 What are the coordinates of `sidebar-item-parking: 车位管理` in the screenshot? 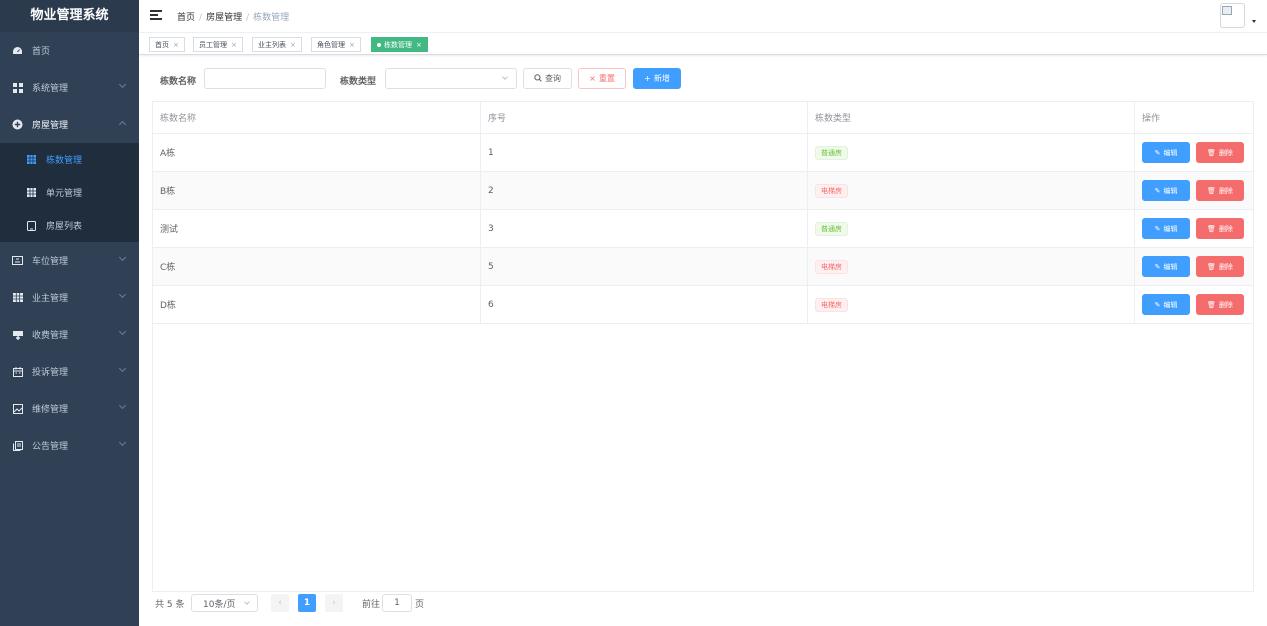 It's located at (69, 260).